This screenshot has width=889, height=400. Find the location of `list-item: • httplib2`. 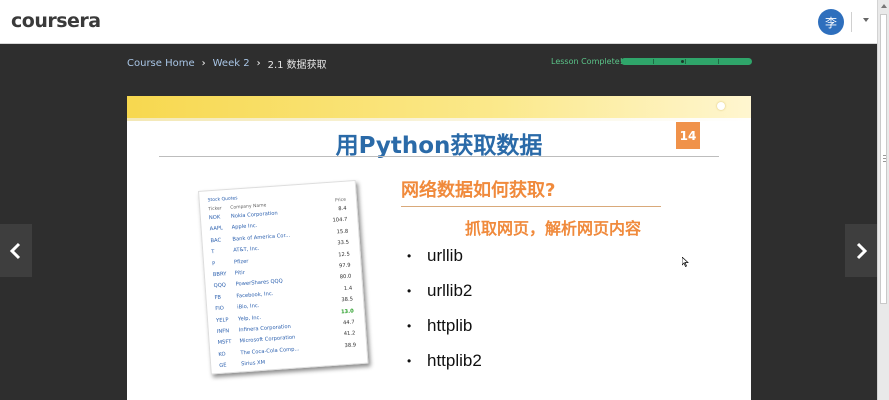

list-item: • httplib2 is located at coordinates (444, 360).